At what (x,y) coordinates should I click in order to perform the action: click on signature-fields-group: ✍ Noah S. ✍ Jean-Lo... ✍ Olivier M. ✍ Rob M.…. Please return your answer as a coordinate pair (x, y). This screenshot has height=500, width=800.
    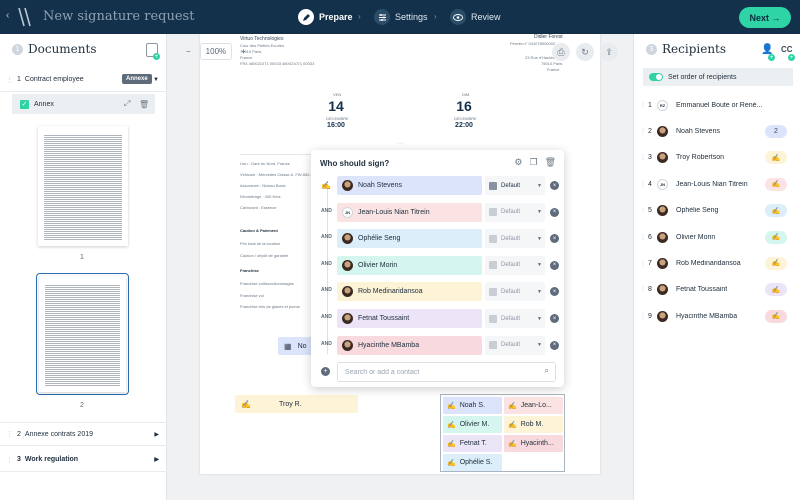
    Looking at the image, I should click on (502, 433).